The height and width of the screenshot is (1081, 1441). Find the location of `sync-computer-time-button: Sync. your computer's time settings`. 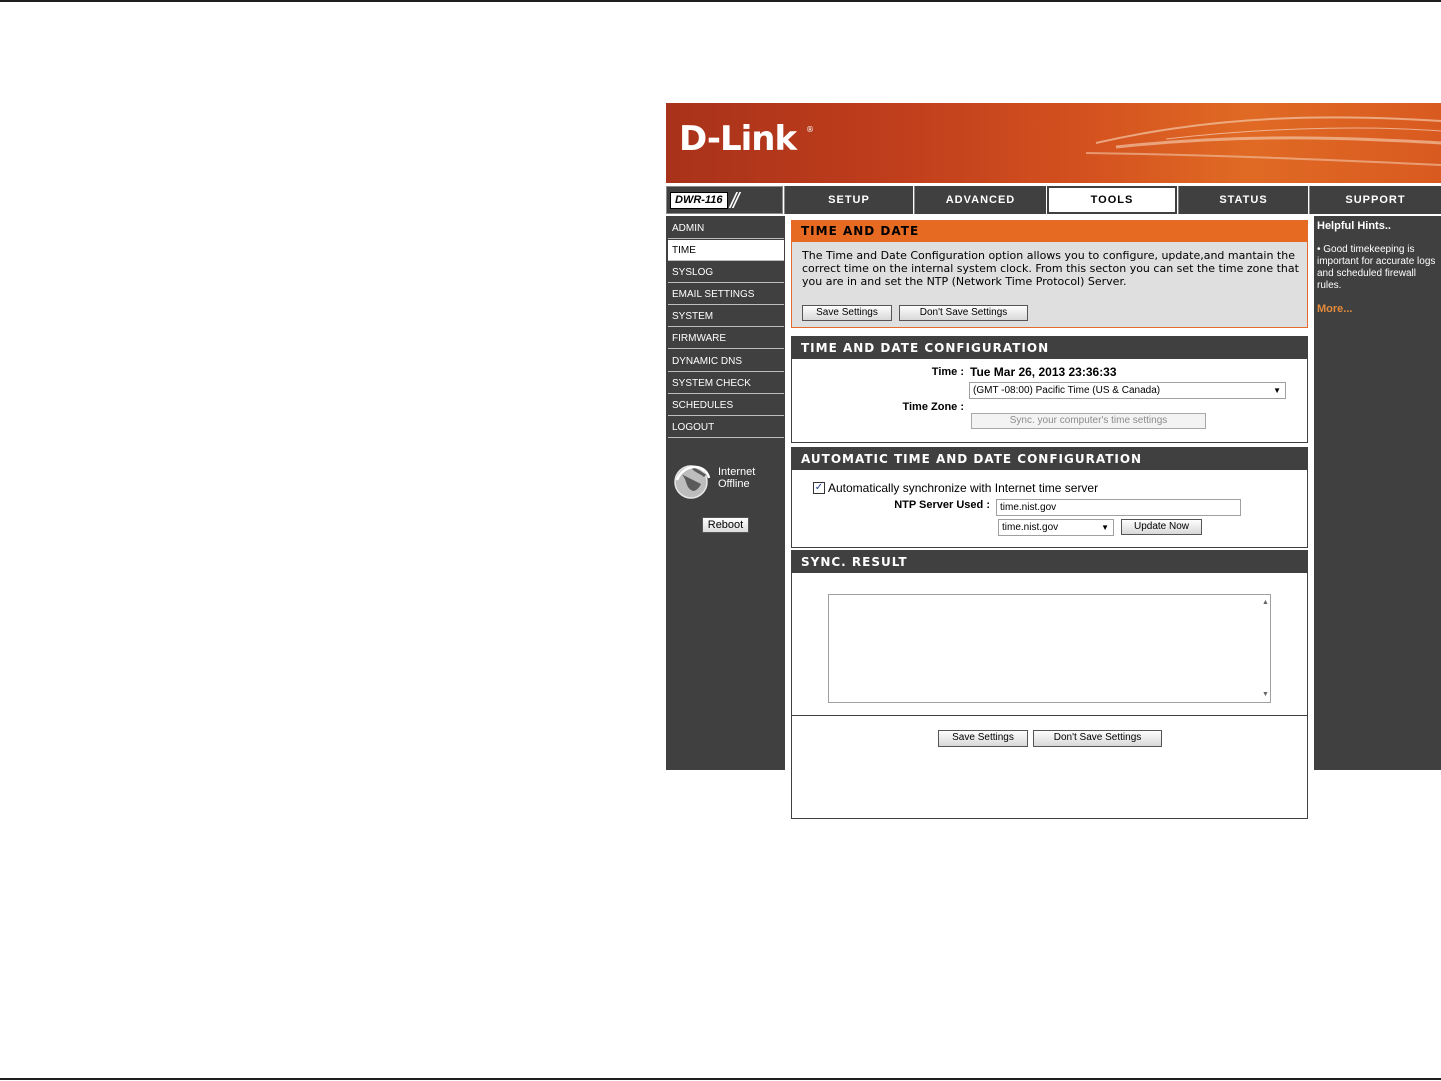

sync-computer-time-button: Sync. your computer's time settings is located at coordinates (1088, 421).